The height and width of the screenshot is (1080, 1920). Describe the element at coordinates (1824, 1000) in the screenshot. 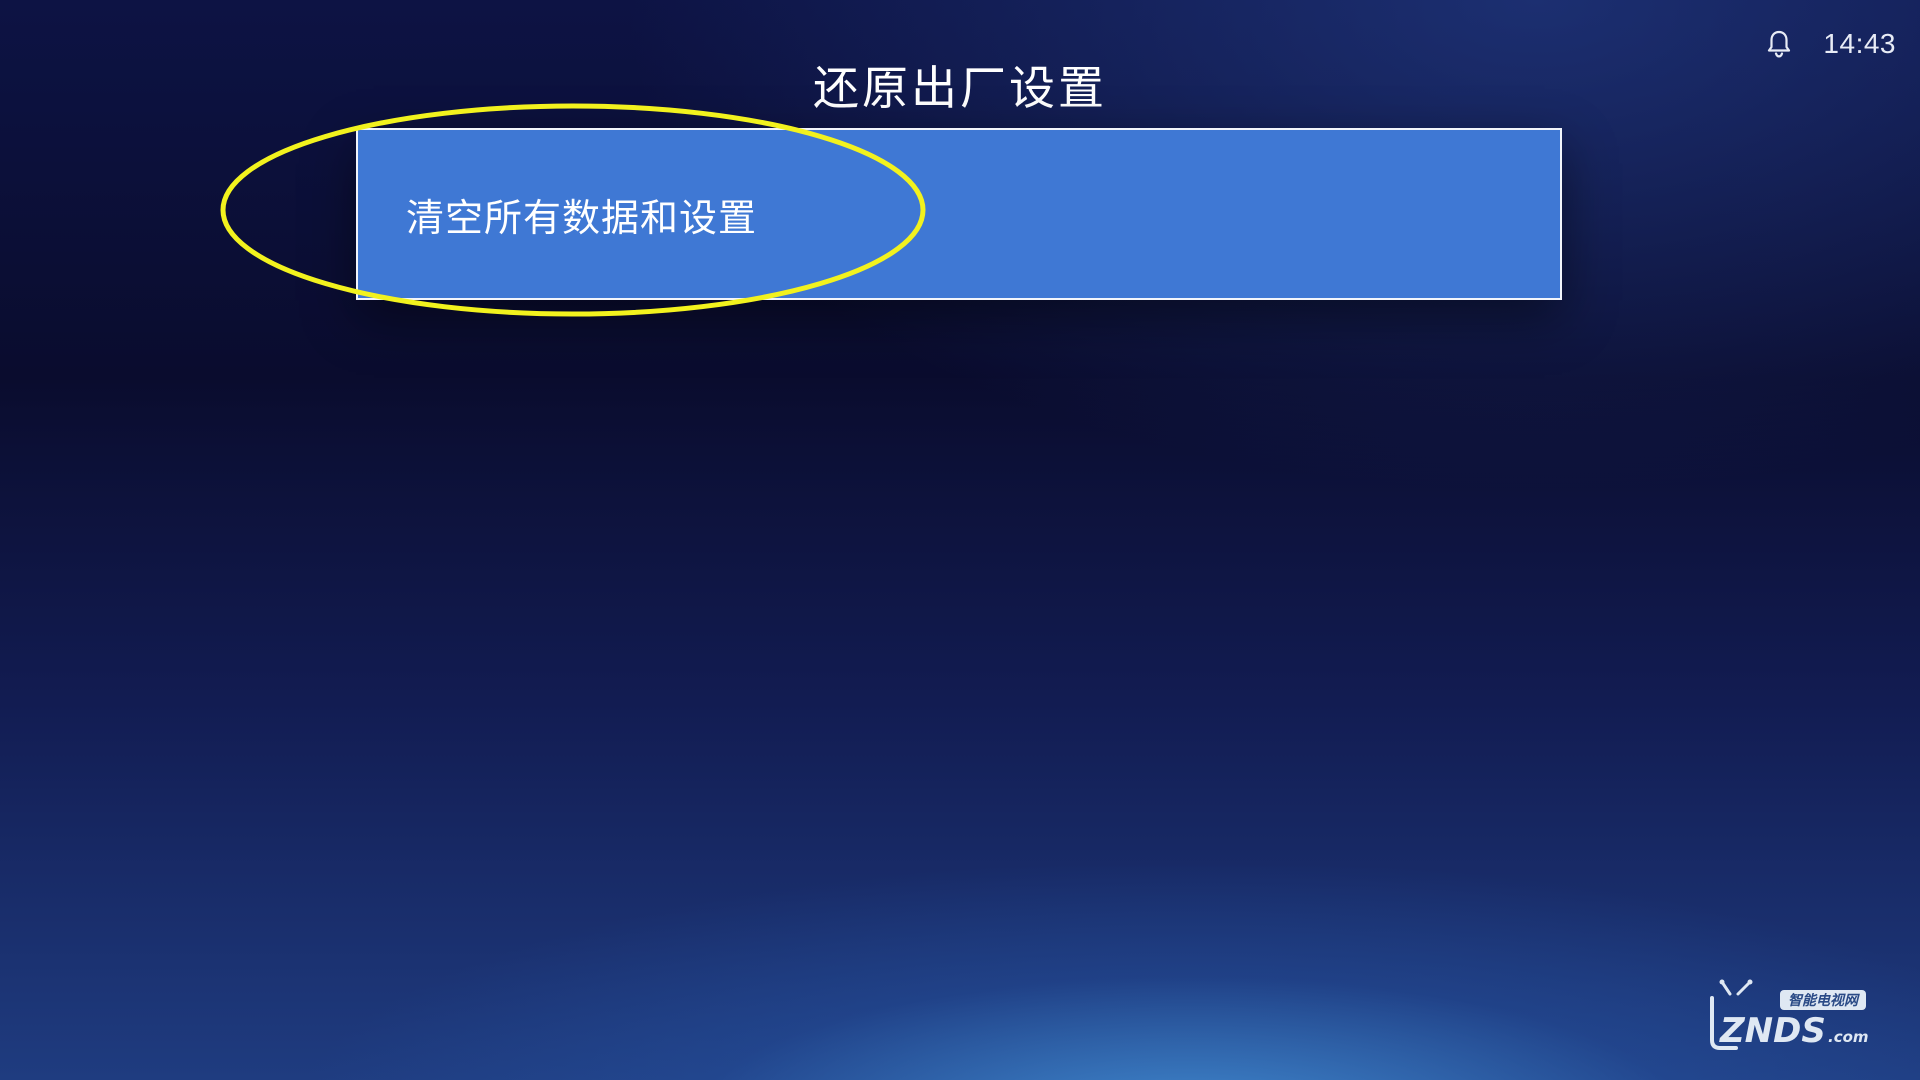

I see `watermark-tagline: 智能电视网` at that location.